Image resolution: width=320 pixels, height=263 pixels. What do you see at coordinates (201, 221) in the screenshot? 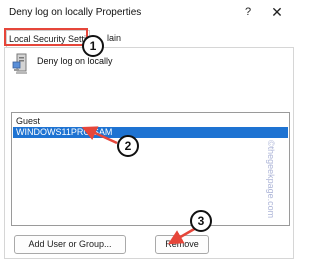
I see `step-3-badge: 3` at bounding box center [201, 221].